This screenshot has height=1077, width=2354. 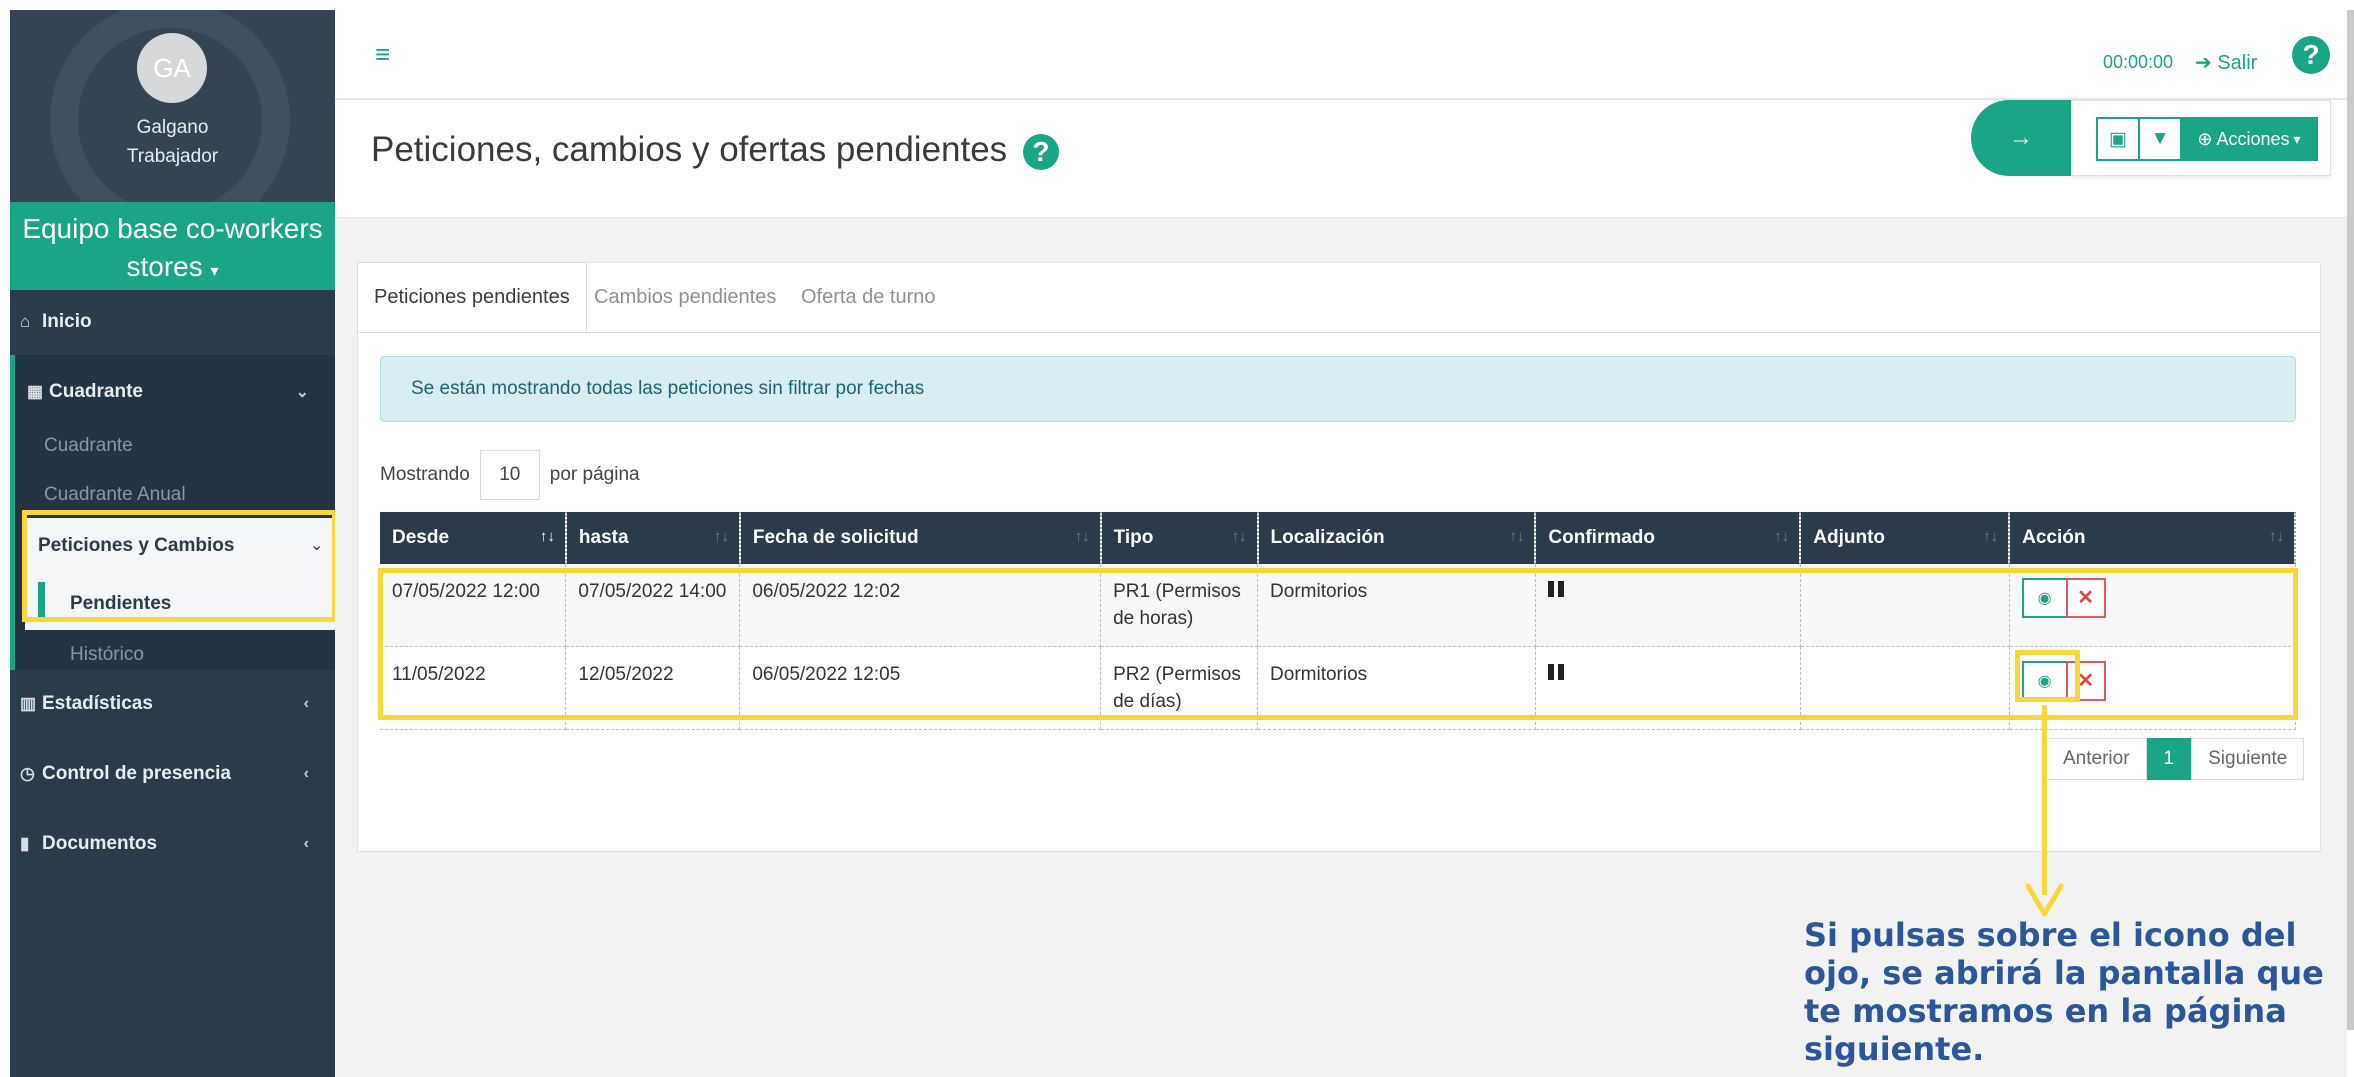 I want to click on sidebar-item-label: Inicio, so click(x=67, y=321).